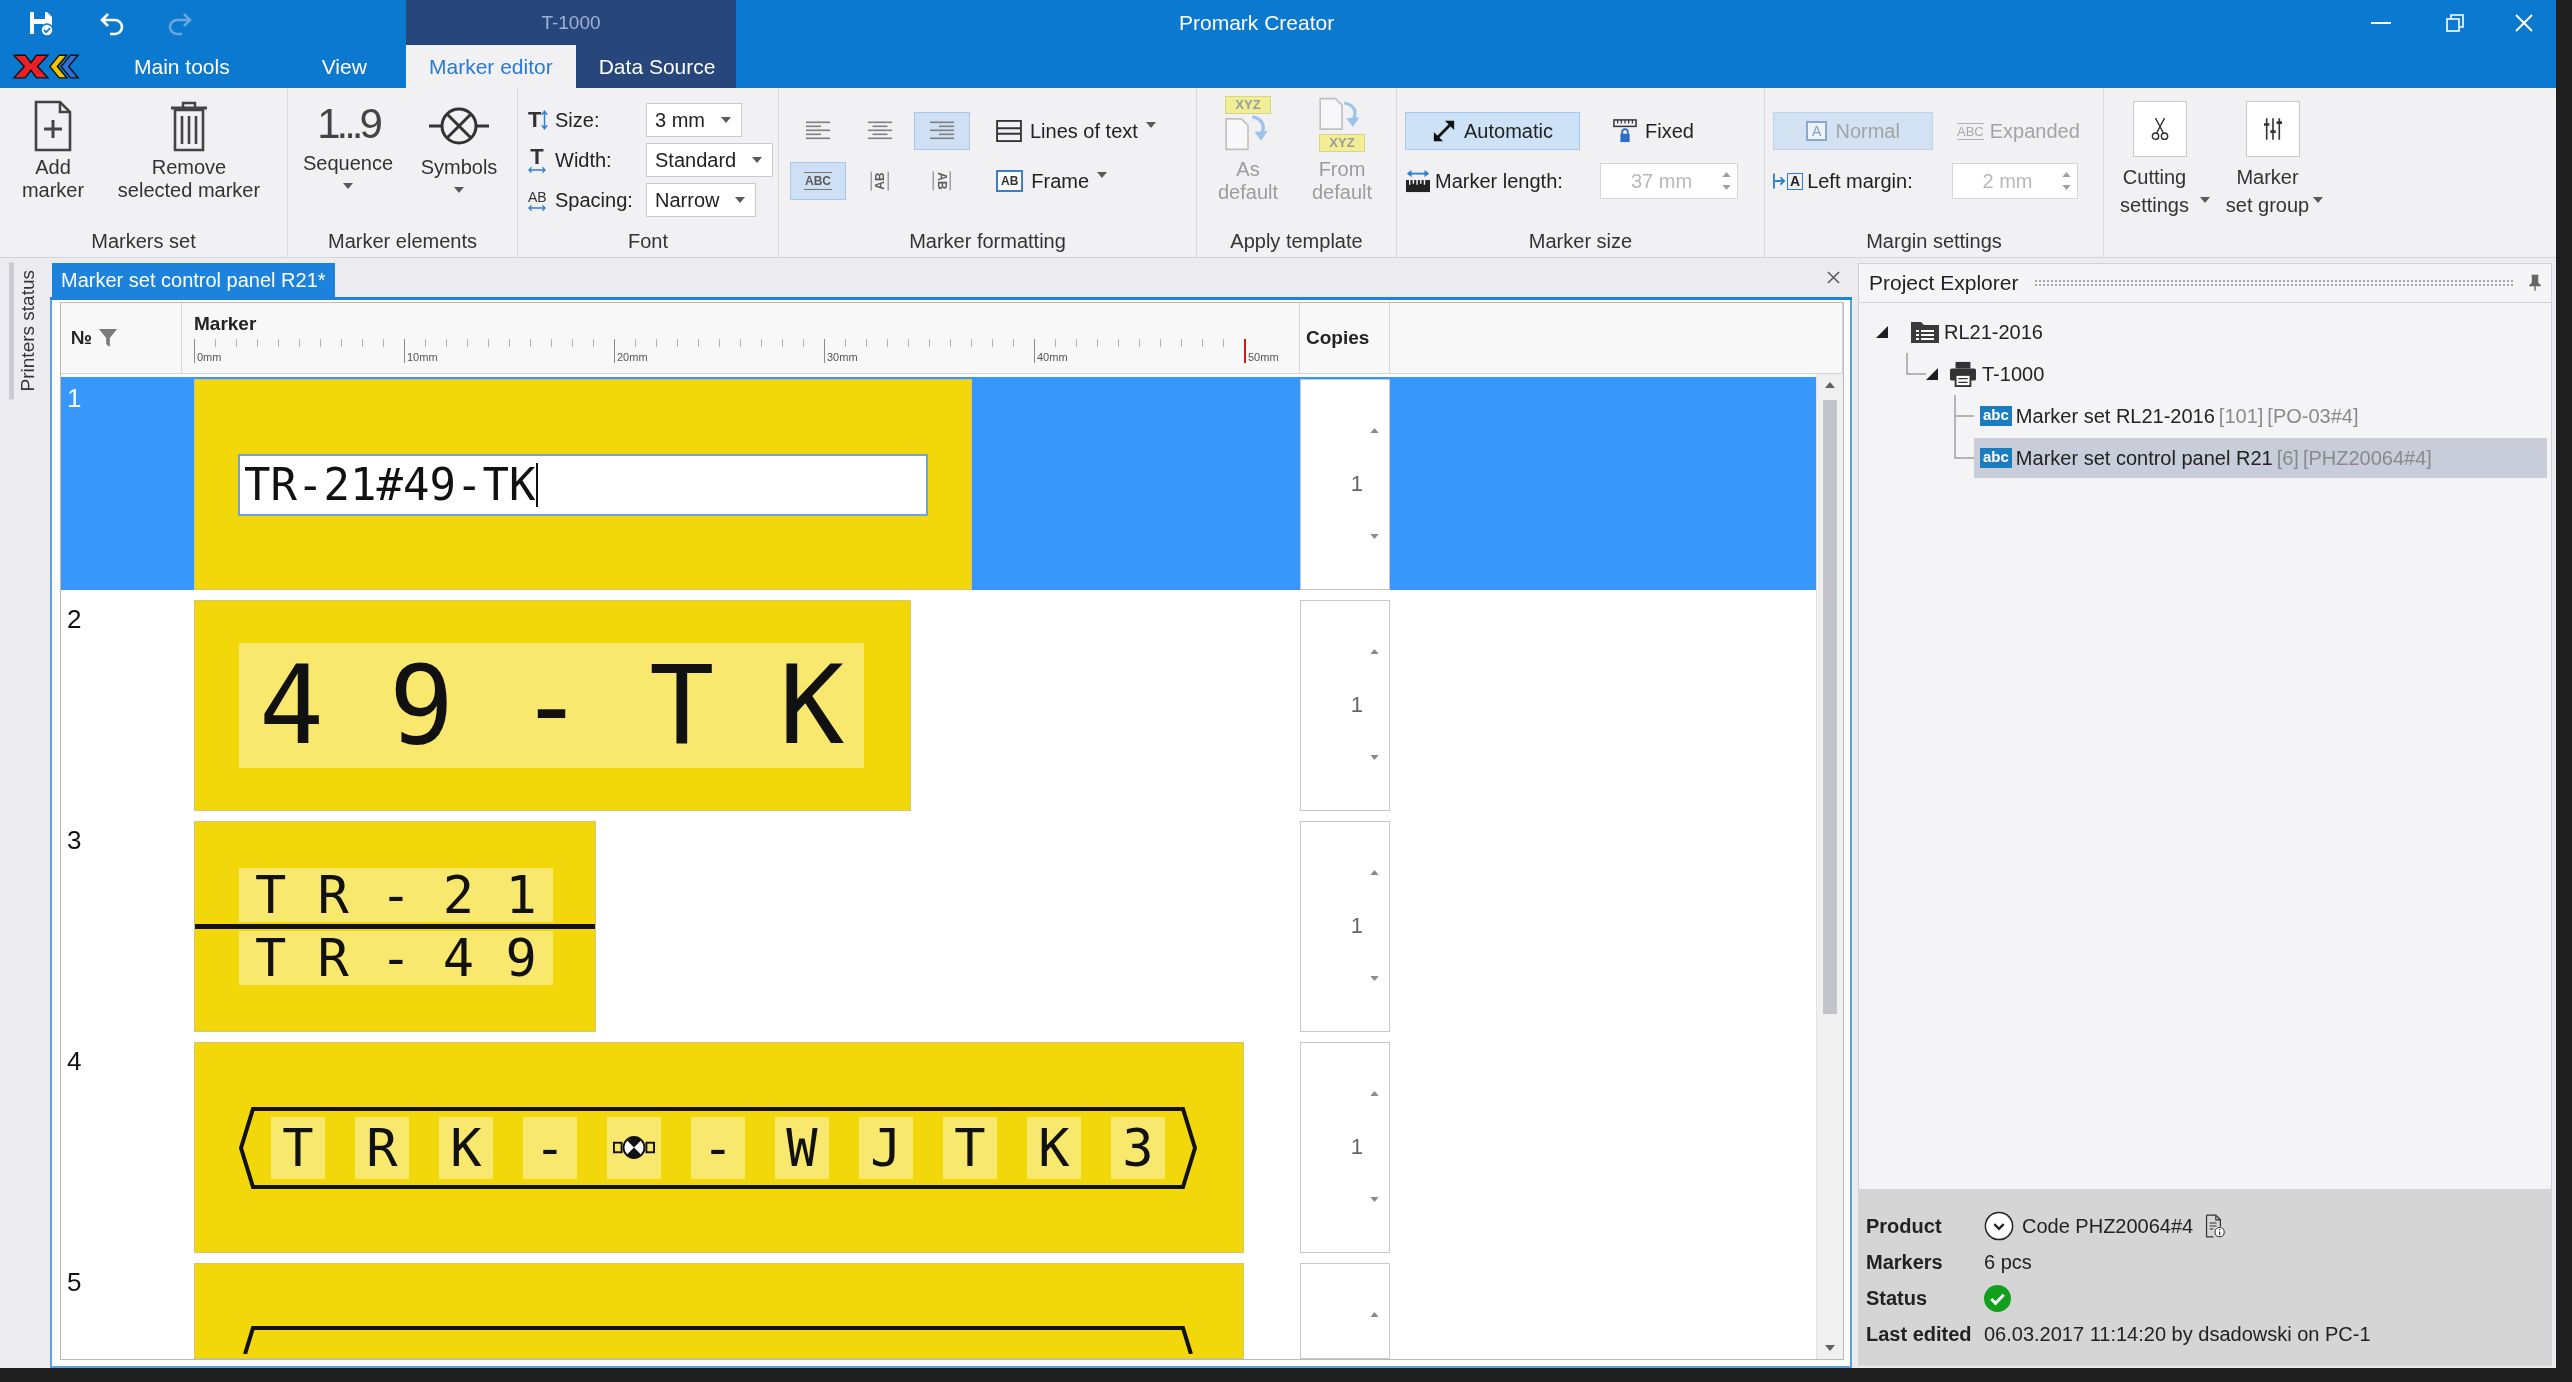 This screenshot has width=2572, height=1382. What do you see at coordinates (818, 181) in the screenshot?
I see `text-orientation-button: ABC` at bounding box center [818, 181].